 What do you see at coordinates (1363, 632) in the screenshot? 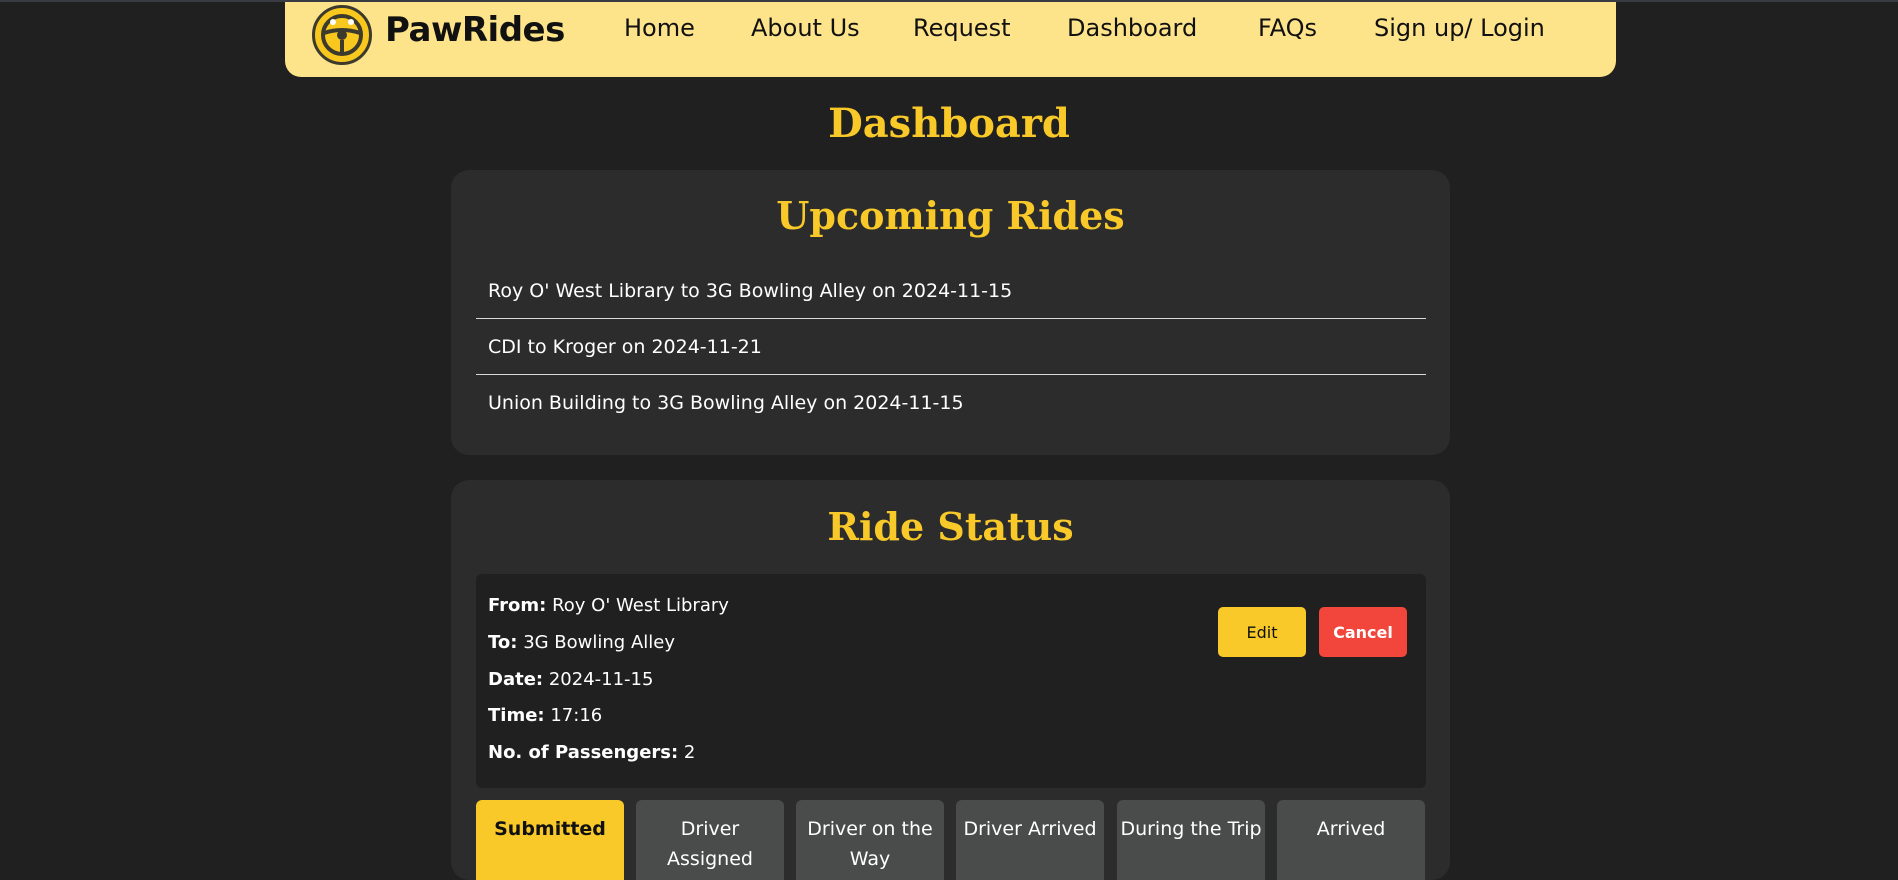
I see `cancel-button: Cancel` at bounding box center [1363, 632].